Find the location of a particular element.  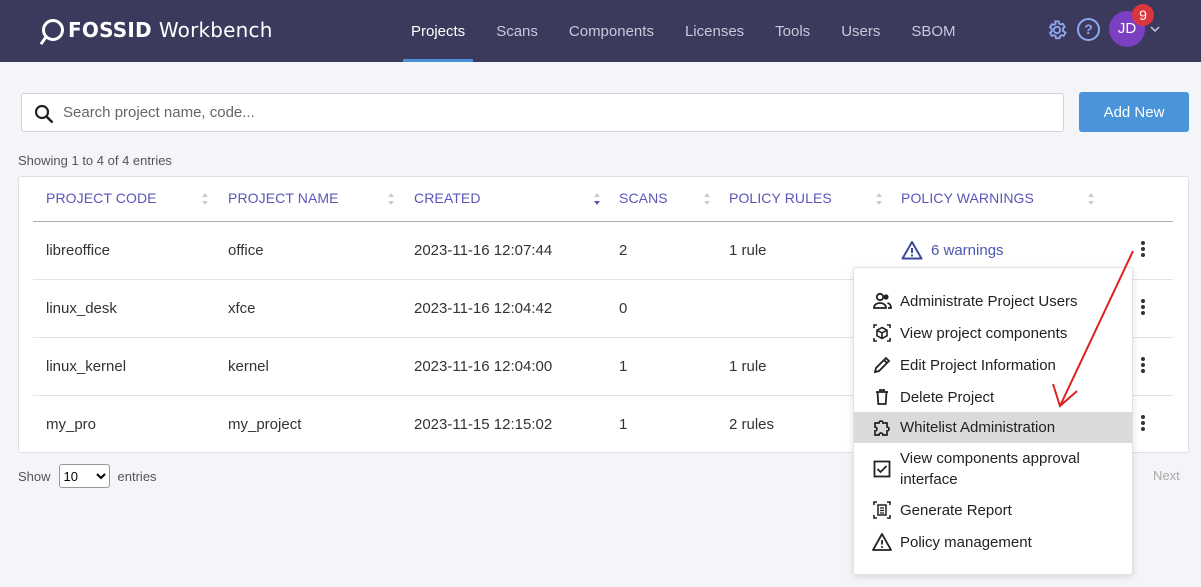

checkbox-icon is located at coordinates (882, 469).